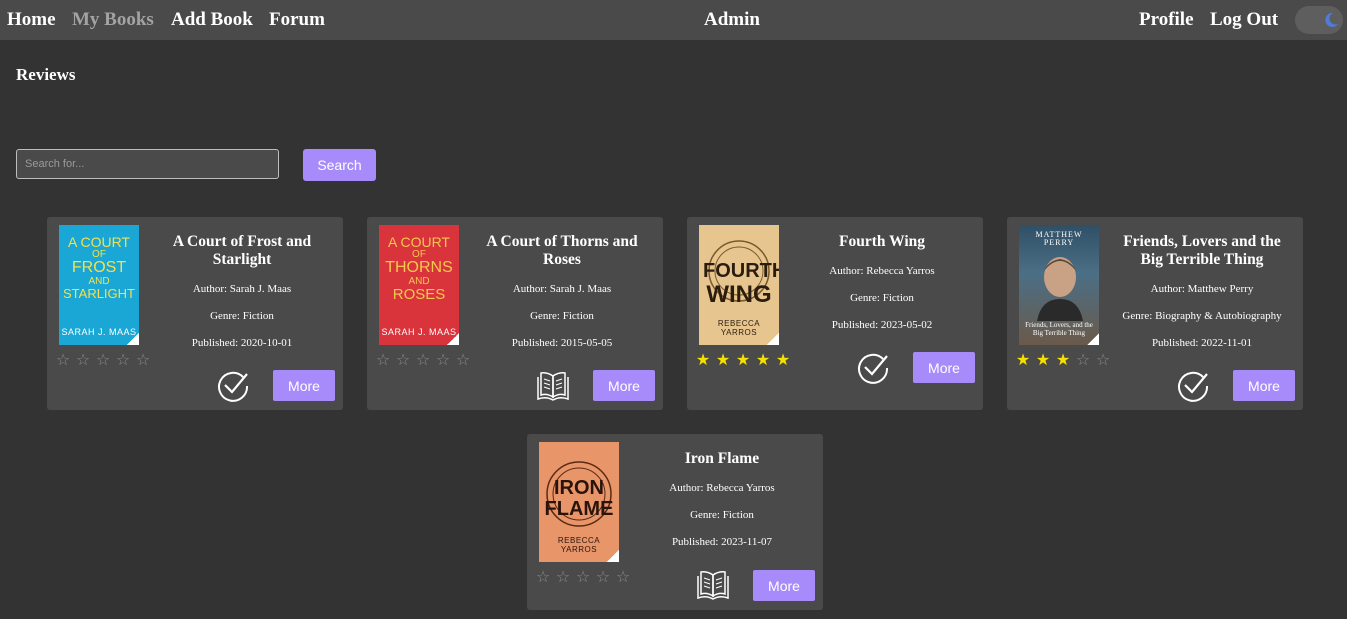  Describe the element at coordinates (31, 20) in the screenshot. I see `nav-home-link: Home` at that location.